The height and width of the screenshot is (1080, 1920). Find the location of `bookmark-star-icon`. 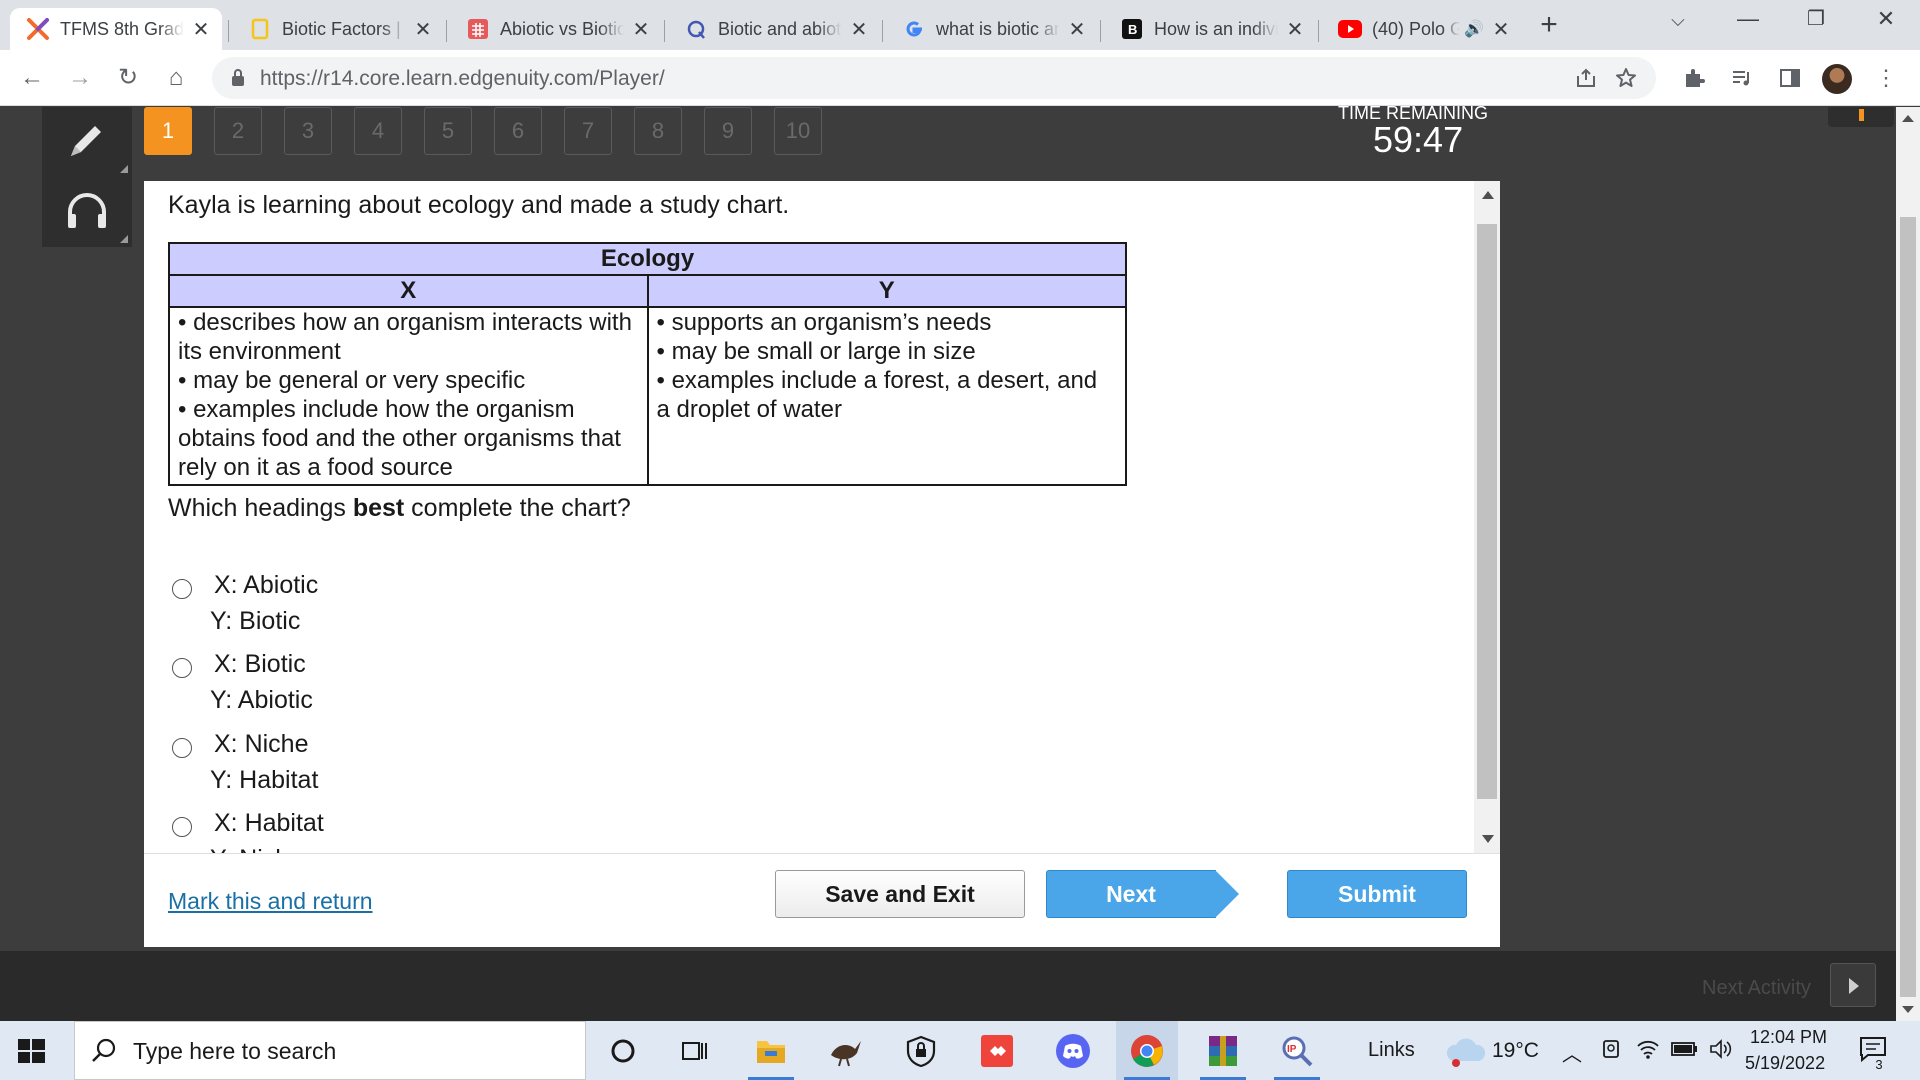

bookmark-star-icon is located at coordinates (1626, 78).